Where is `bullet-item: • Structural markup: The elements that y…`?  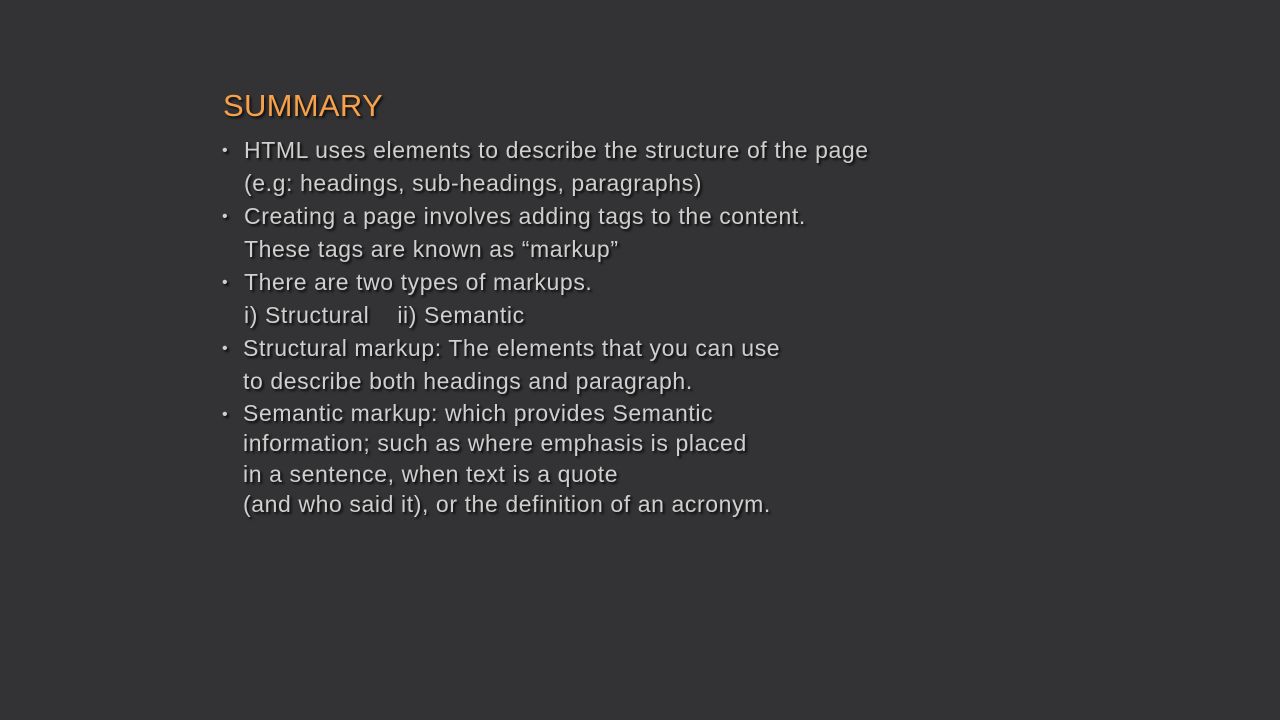
bullet-item: • Structural markup: The elements that y… is located at coordinates (628, 365).